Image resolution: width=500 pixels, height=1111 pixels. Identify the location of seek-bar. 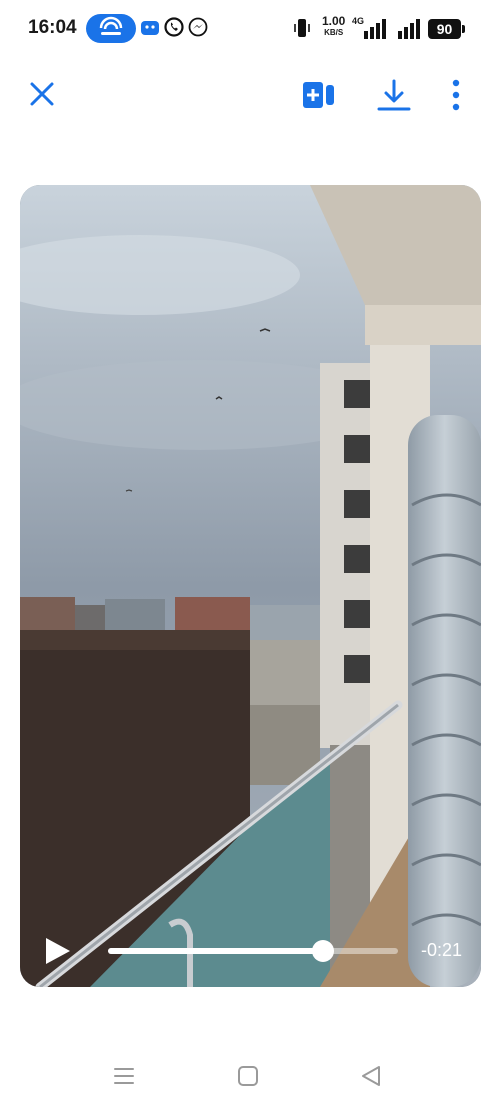
(253, 951).